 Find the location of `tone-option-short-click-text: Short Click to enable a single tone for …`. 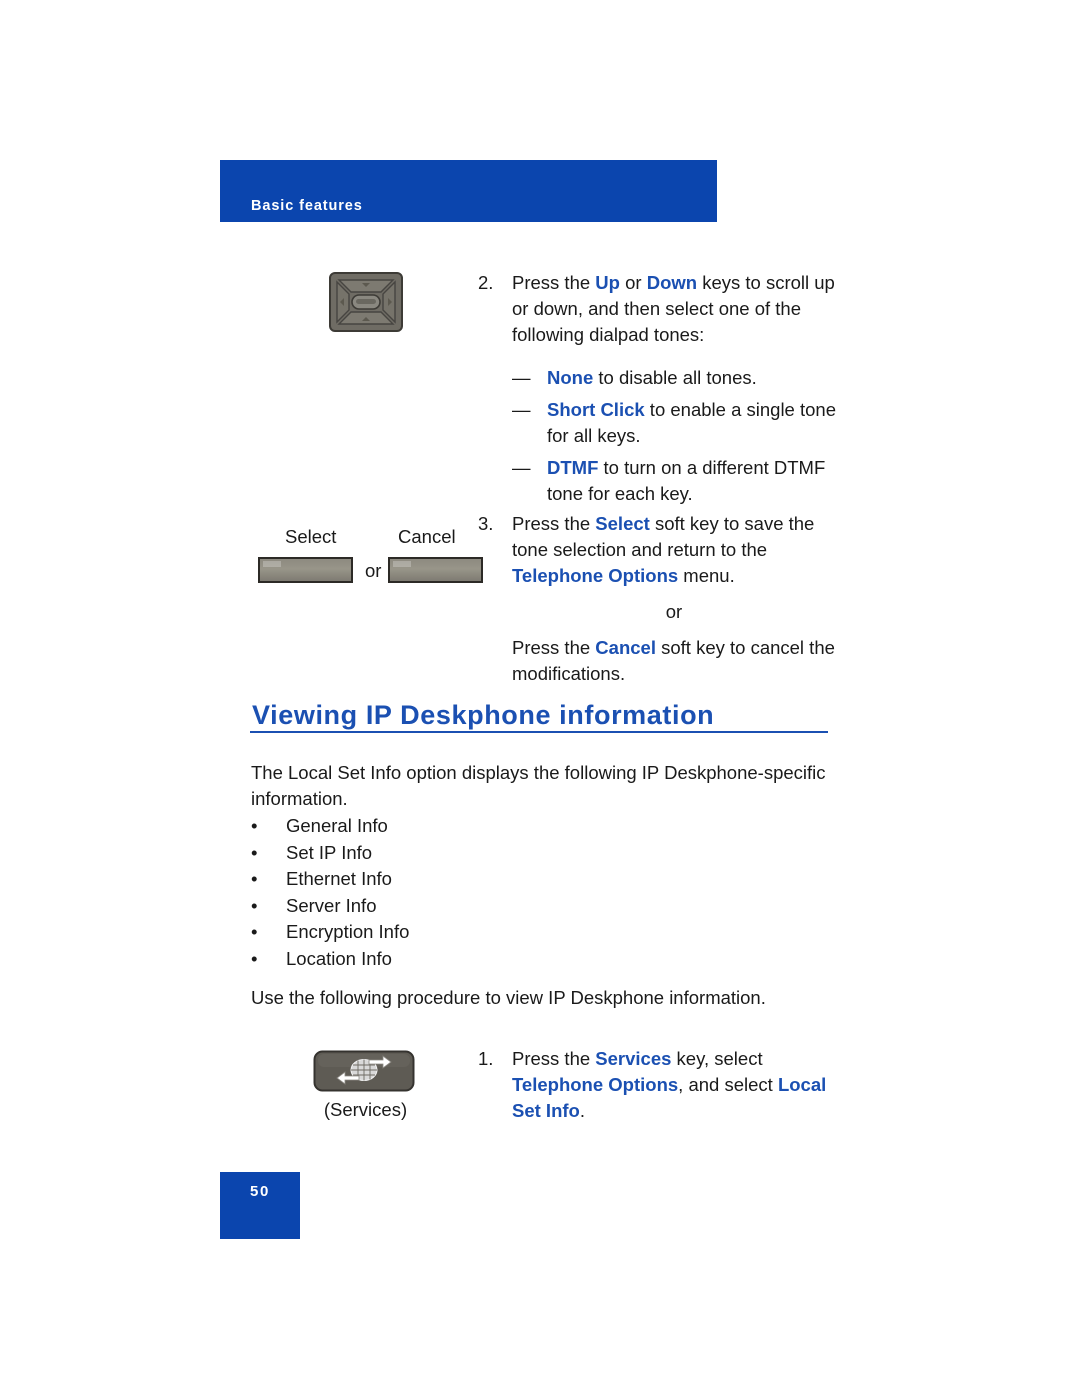

tone-option-short-click-text: Short Click to enable a single tone for … is located at coordinates (691, 423).